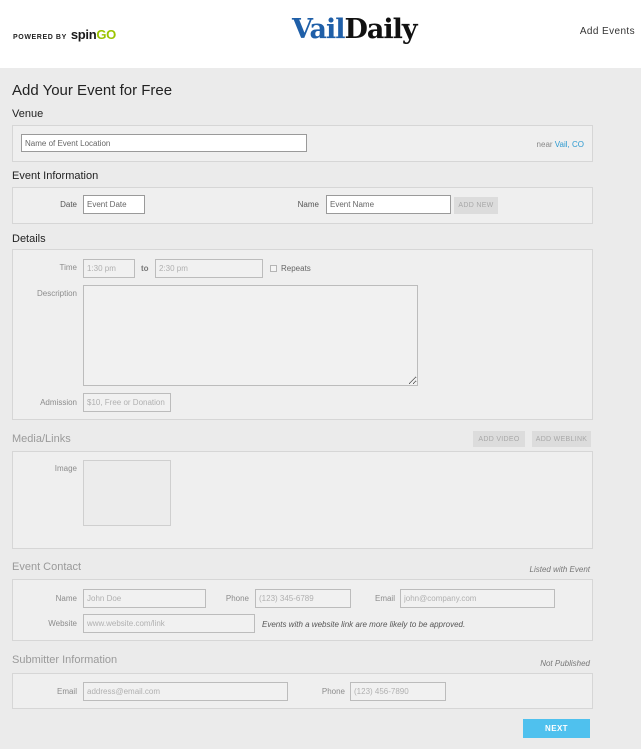 Image resolution: width=641 pixels, height=749 pixels. Describe the element at coordinates (47, 567) in the screenshot. I see `contact-section-title: Event Contact` at that location.